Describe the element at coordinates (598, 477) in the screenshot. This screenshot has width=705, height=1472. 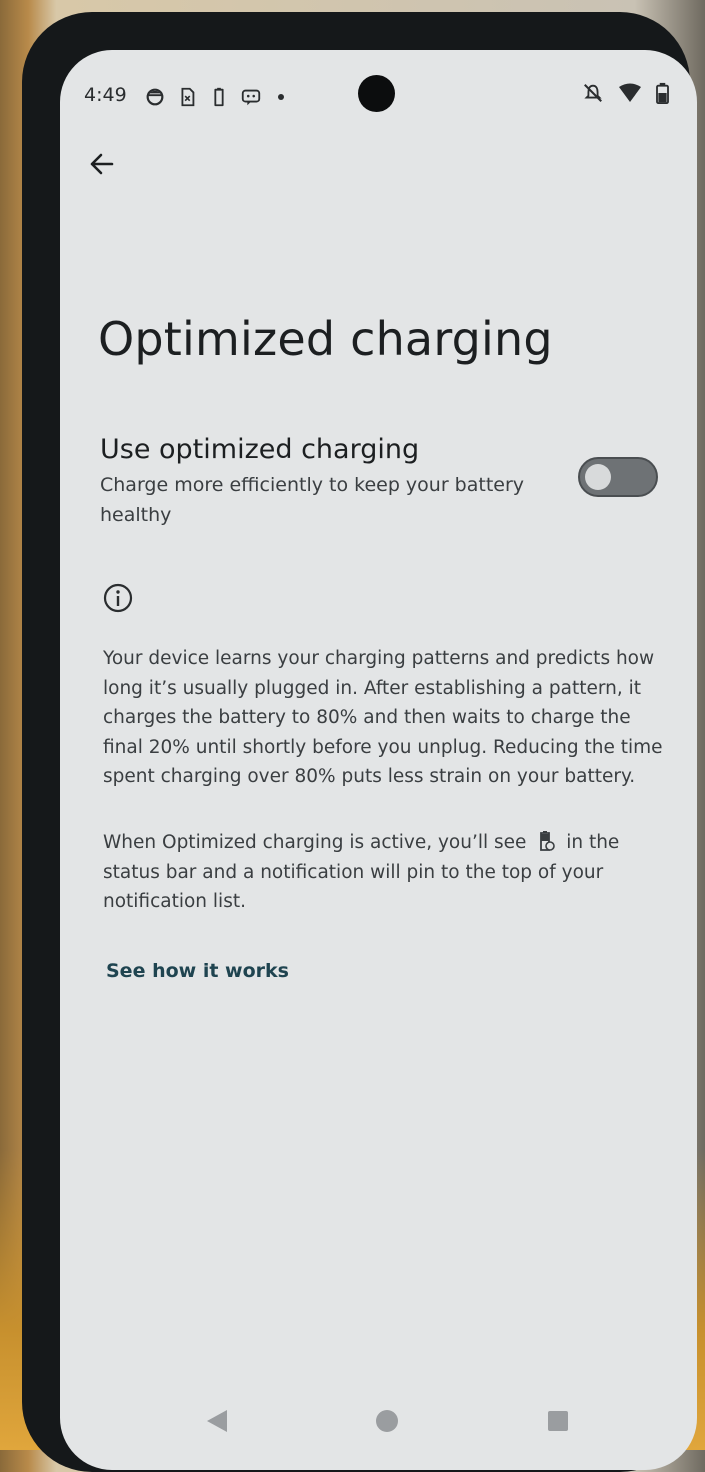
I see `toggle-knob` at that location.